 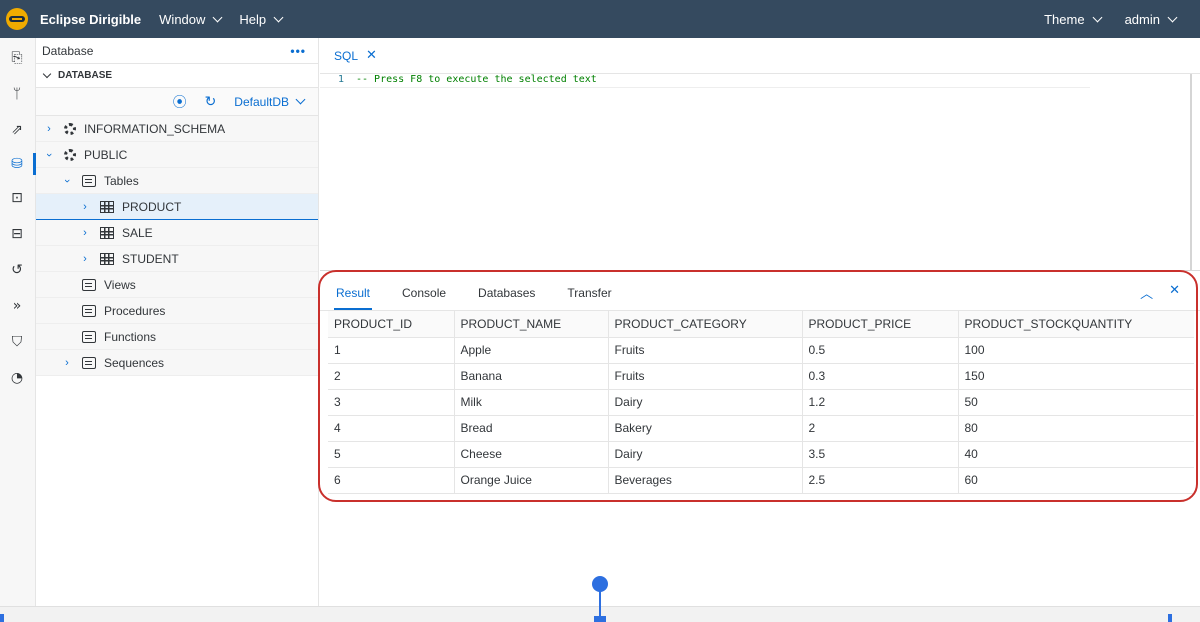 What do you see at coordinates (531, 350) in the screenshot?
I see `table-cell: Apple` at bounding box center [531, 350].